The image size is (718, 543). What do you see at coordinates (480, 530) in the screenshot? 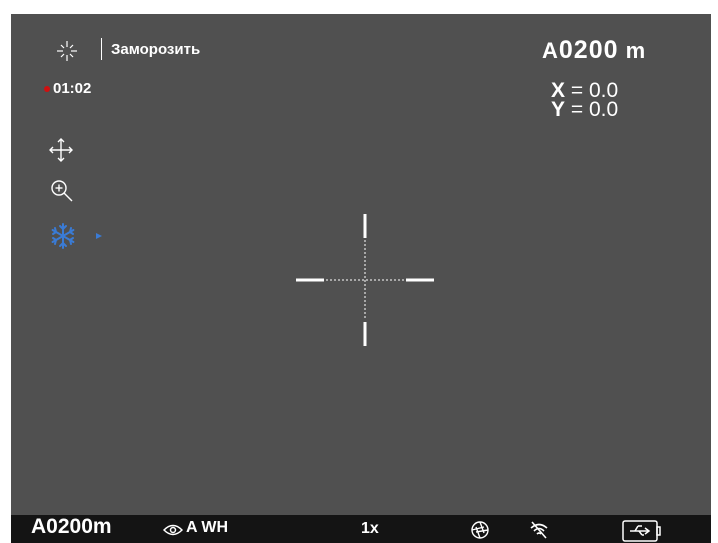
I see `aperture-icon` at bounding box center [480, 530].